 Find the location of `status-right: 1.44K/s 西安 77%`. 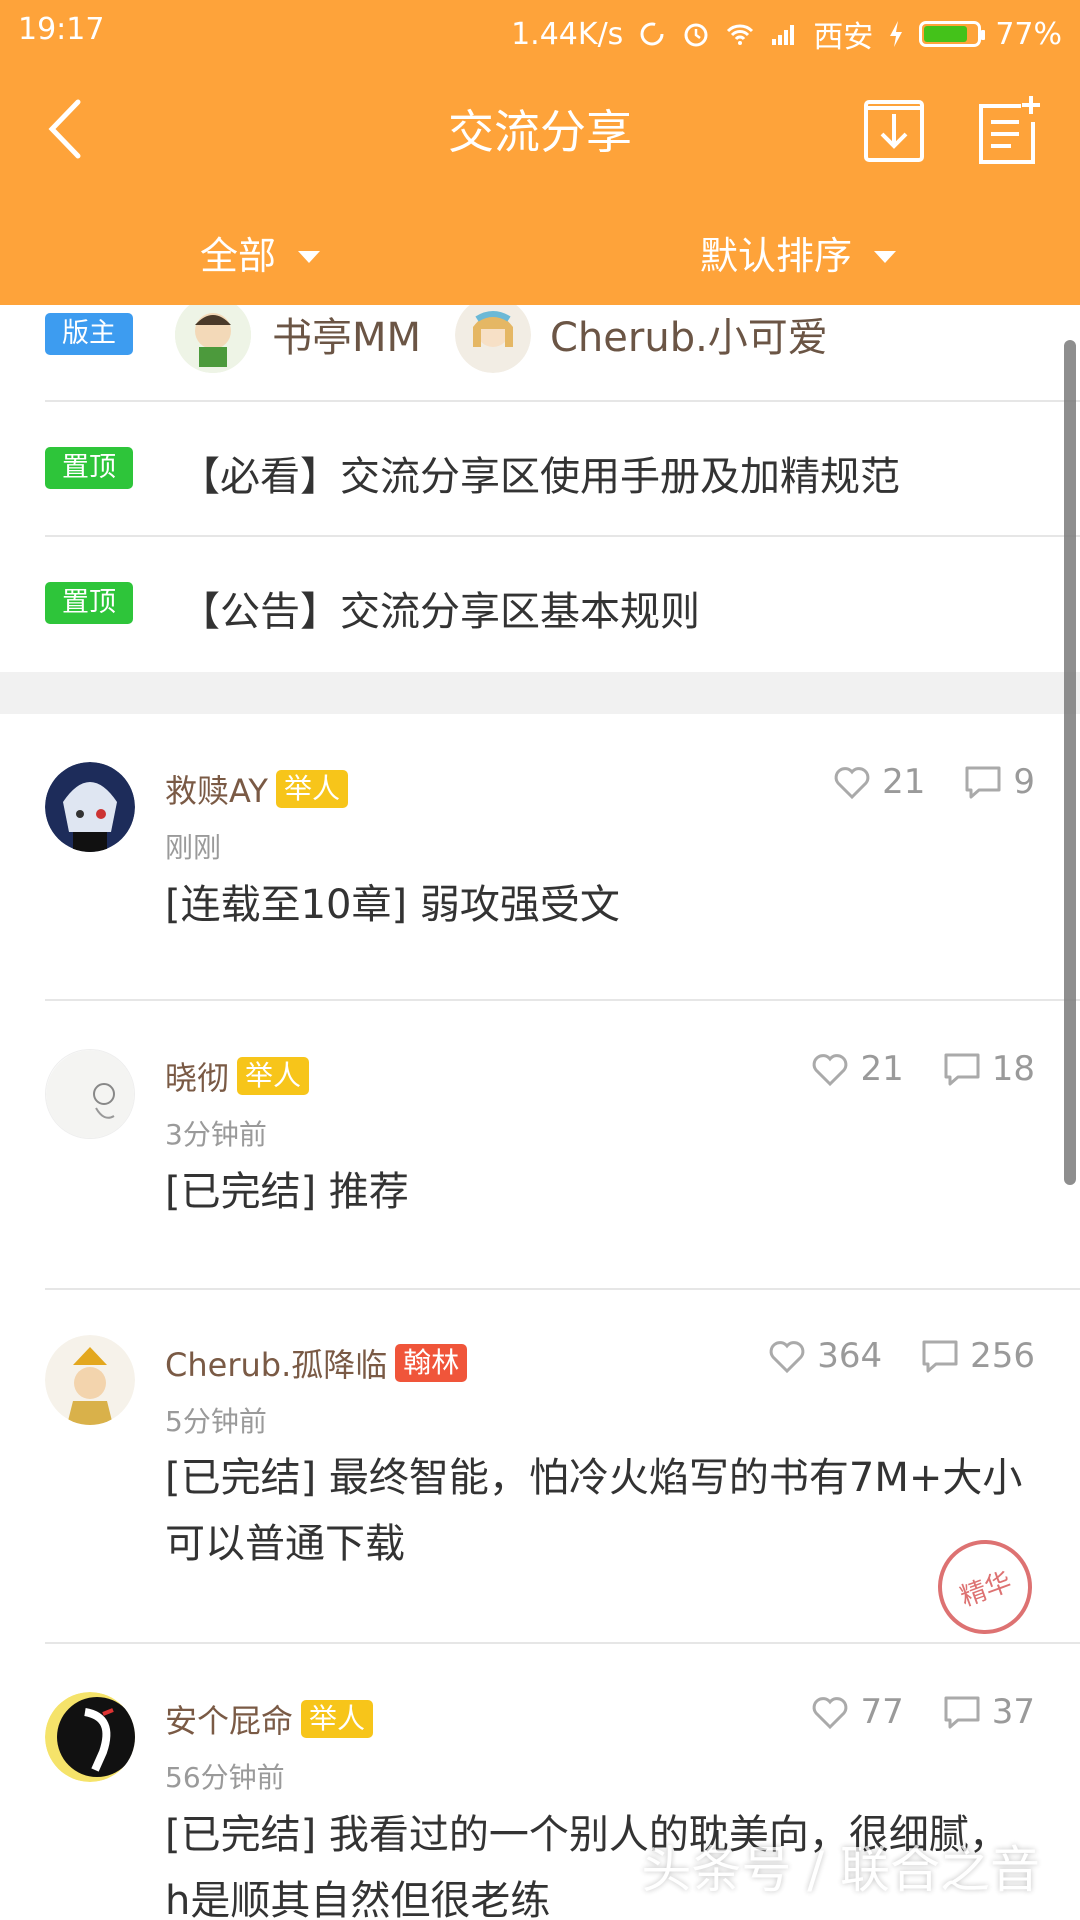

status-right: 1.44K/s 西安 77% is located at coordinates (786, 34).